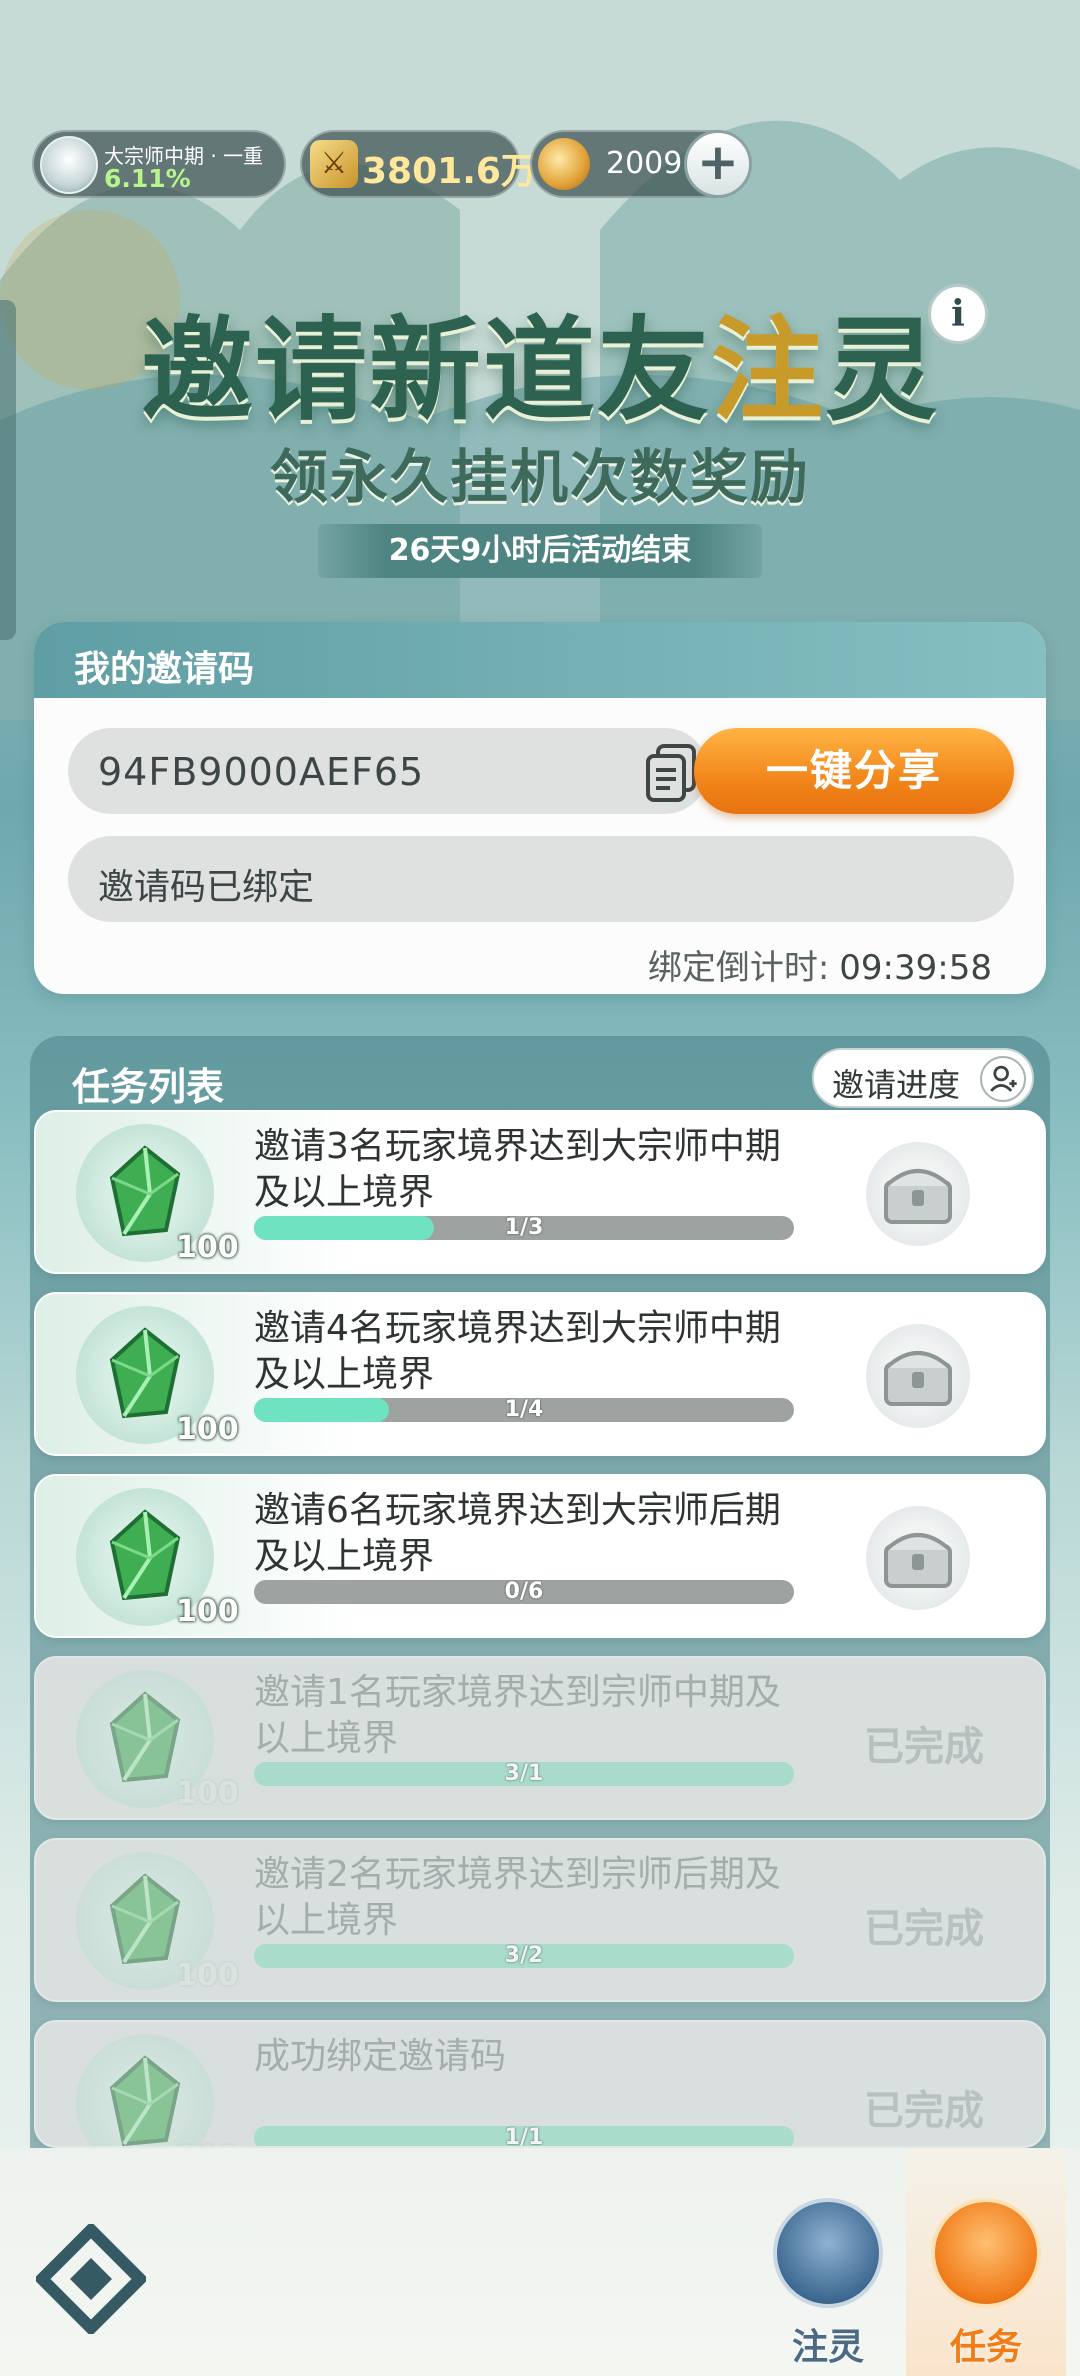 This screenshot has height=2376, width=1080. I want to click on invite-progress-label: 邀请进度, so click(896, 1085).